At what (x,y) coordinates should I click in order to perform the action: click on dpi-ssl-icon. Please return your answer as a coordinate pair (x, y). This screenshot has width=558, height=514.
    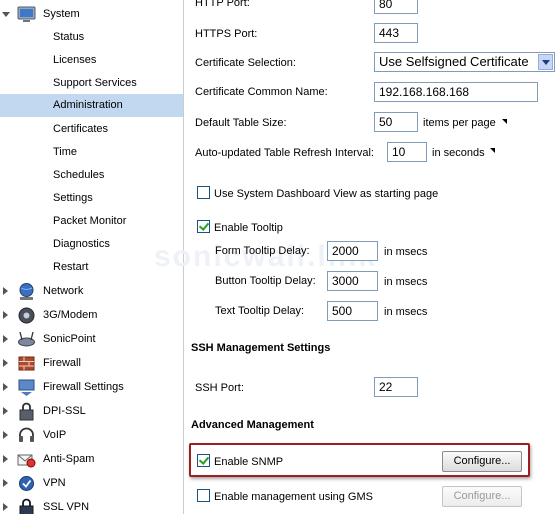
    Looking at the image, I should click on (26, 411).